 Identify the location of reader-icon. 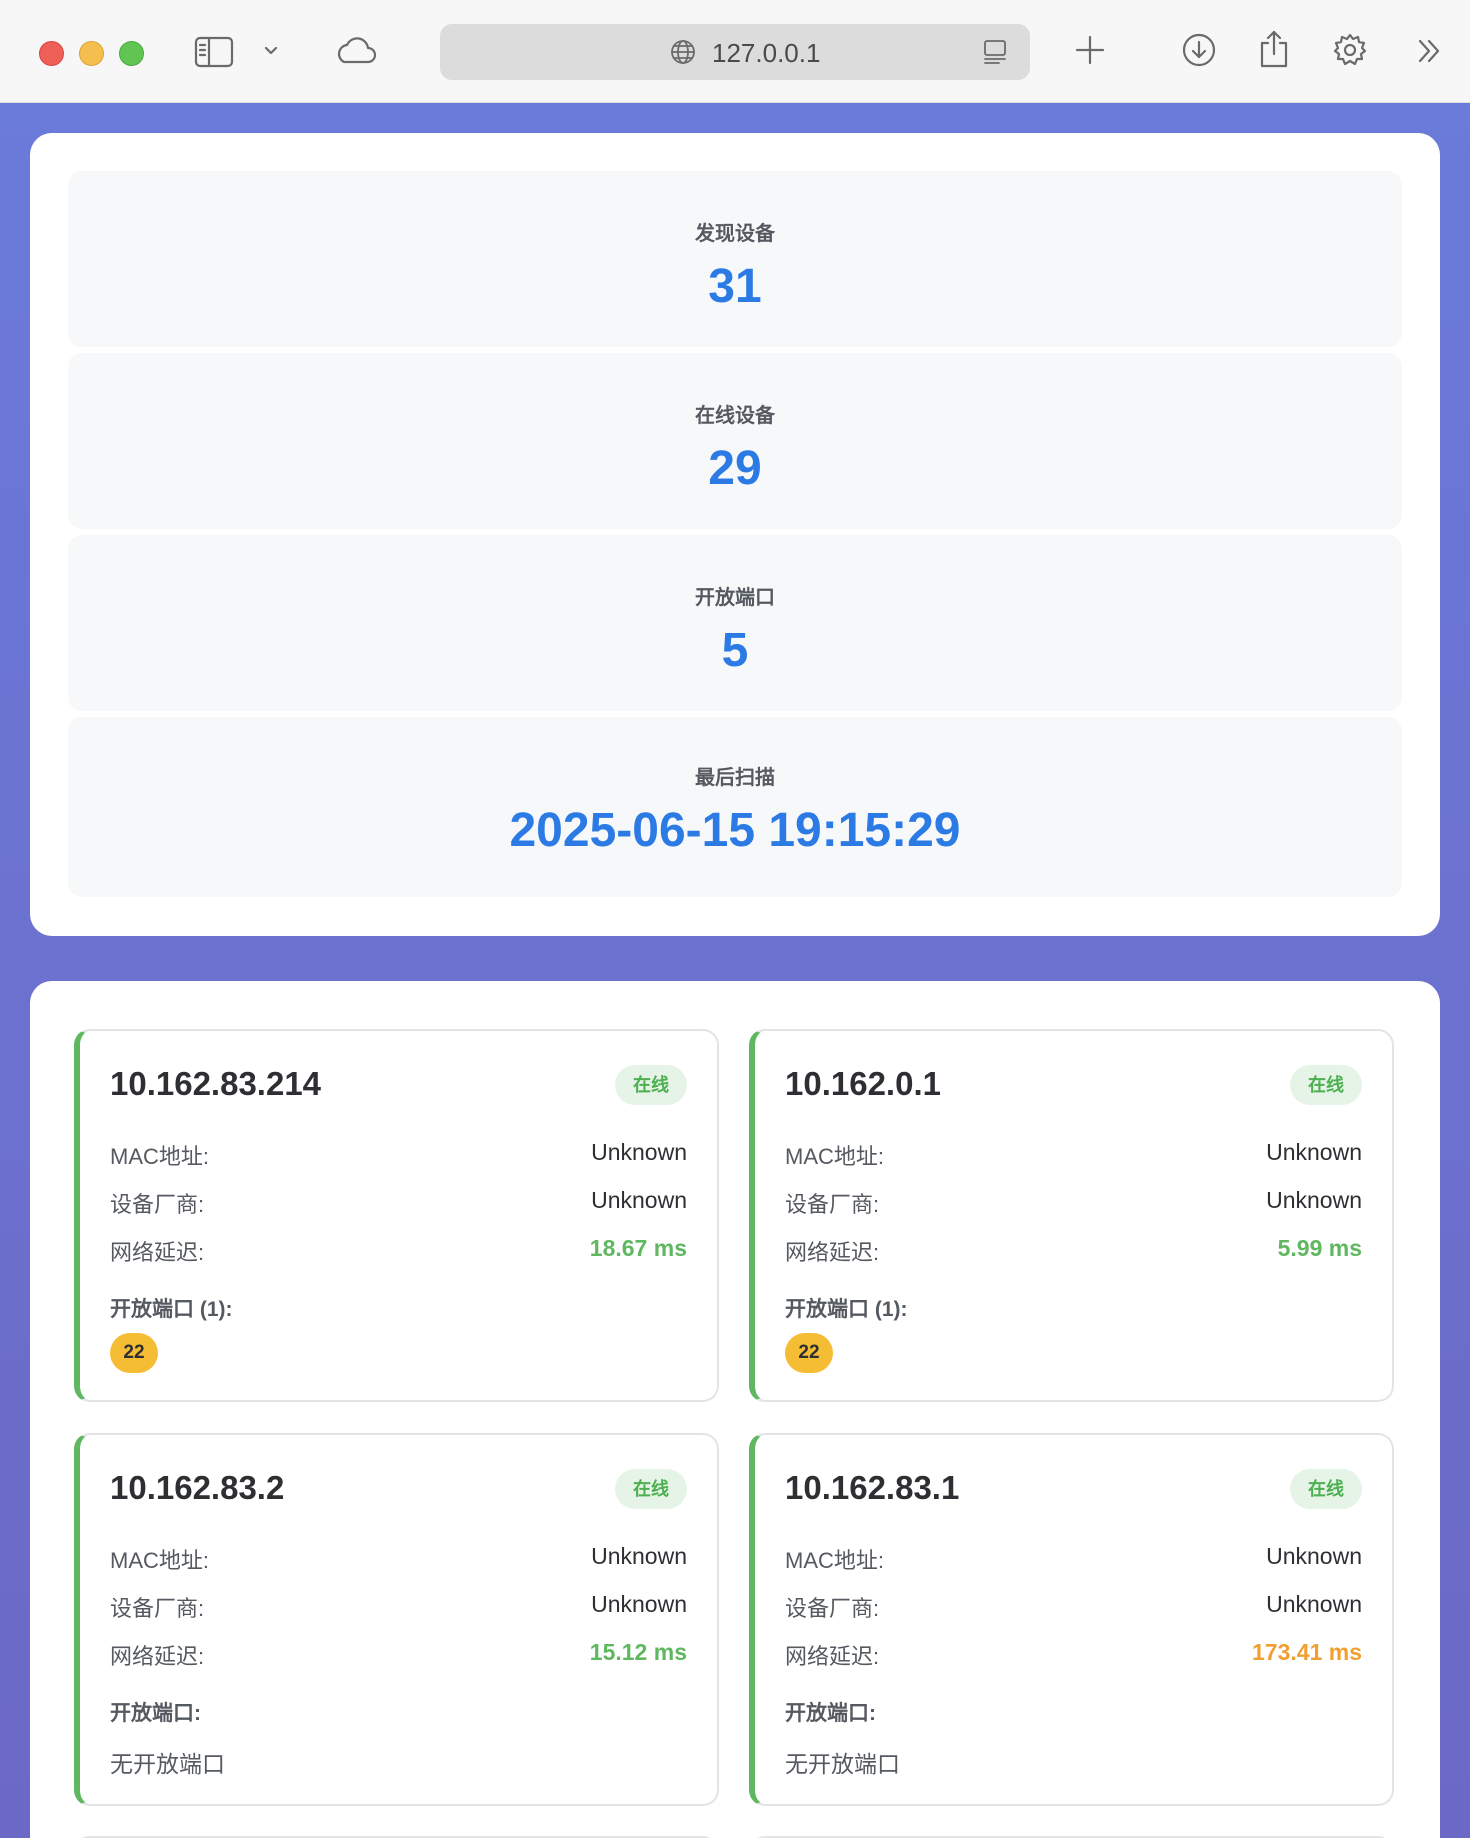
(995, 52).